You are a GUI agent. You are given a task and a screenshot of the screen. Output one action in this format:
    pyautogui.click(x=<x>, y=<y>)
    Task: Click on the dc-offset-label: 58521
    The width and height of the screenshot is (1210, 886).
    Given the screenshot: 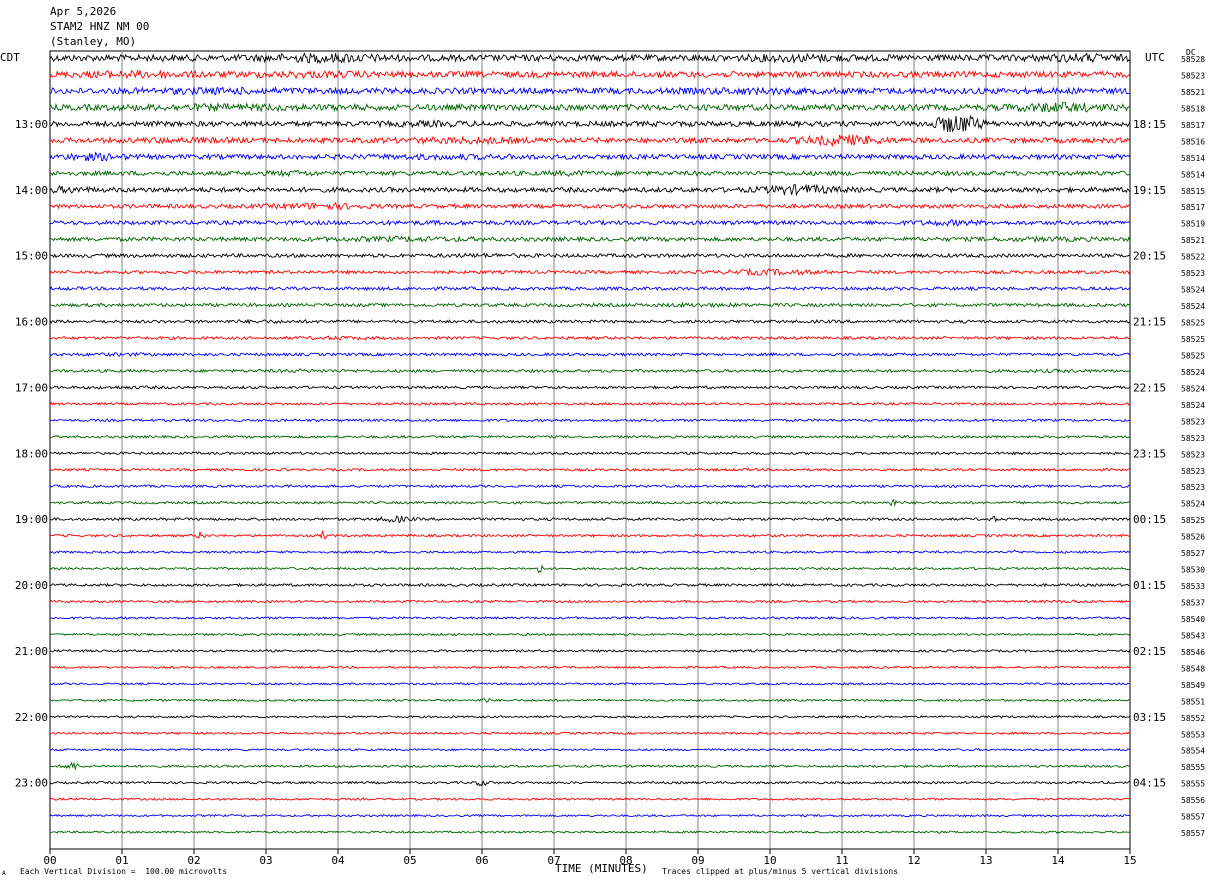 What is the action you would take?
    pyautogui.click(x=1193, y=240)
    